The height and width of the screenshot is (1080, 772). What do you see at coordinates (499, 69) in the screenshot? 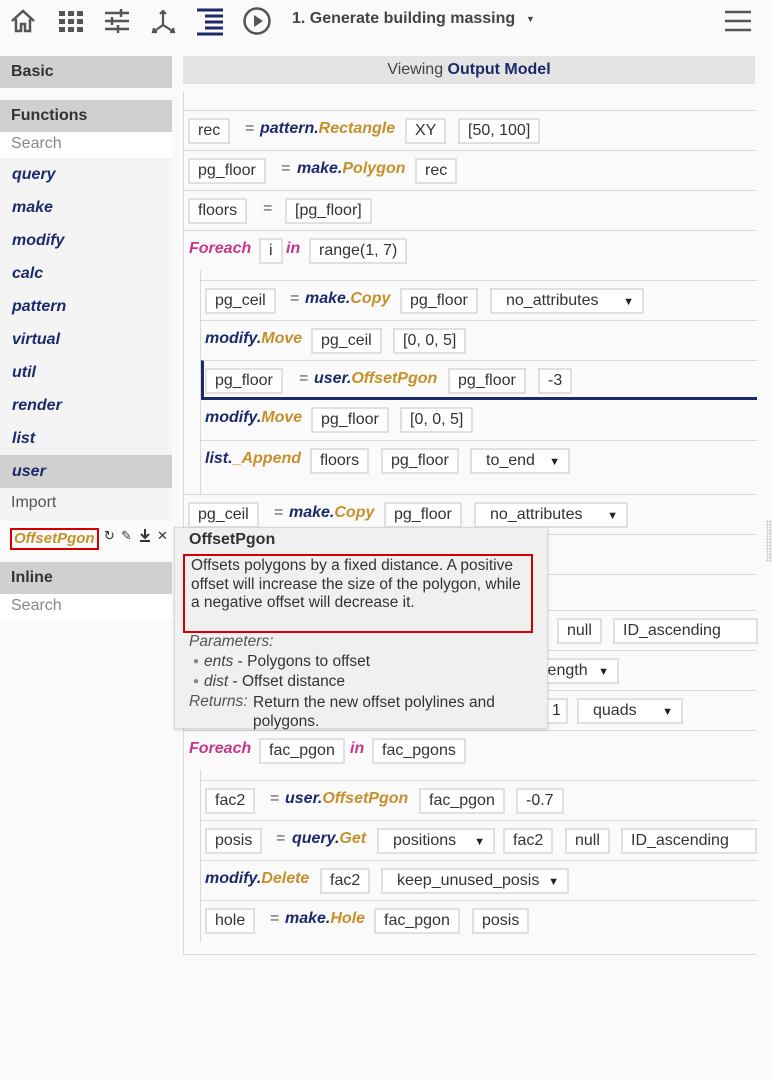
I see `viewer-model: Output Model` at bounding box center [499, 69].